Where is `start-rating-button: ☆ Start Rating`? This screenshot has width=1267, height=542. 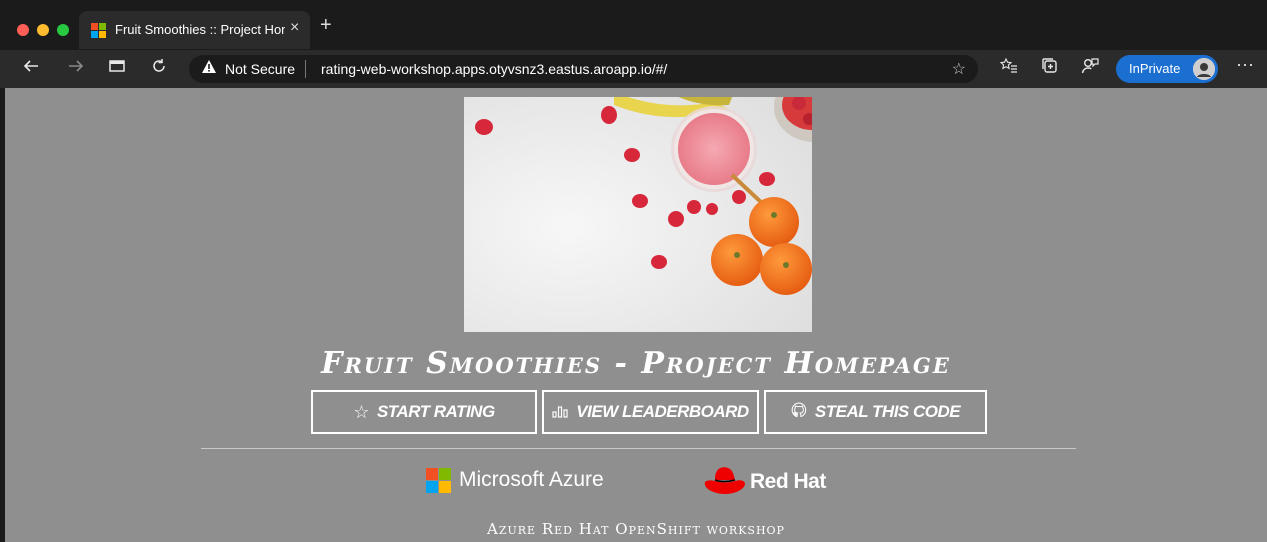
start-rating-button: ☆ Start Rating is located at coordinates (424, 412).